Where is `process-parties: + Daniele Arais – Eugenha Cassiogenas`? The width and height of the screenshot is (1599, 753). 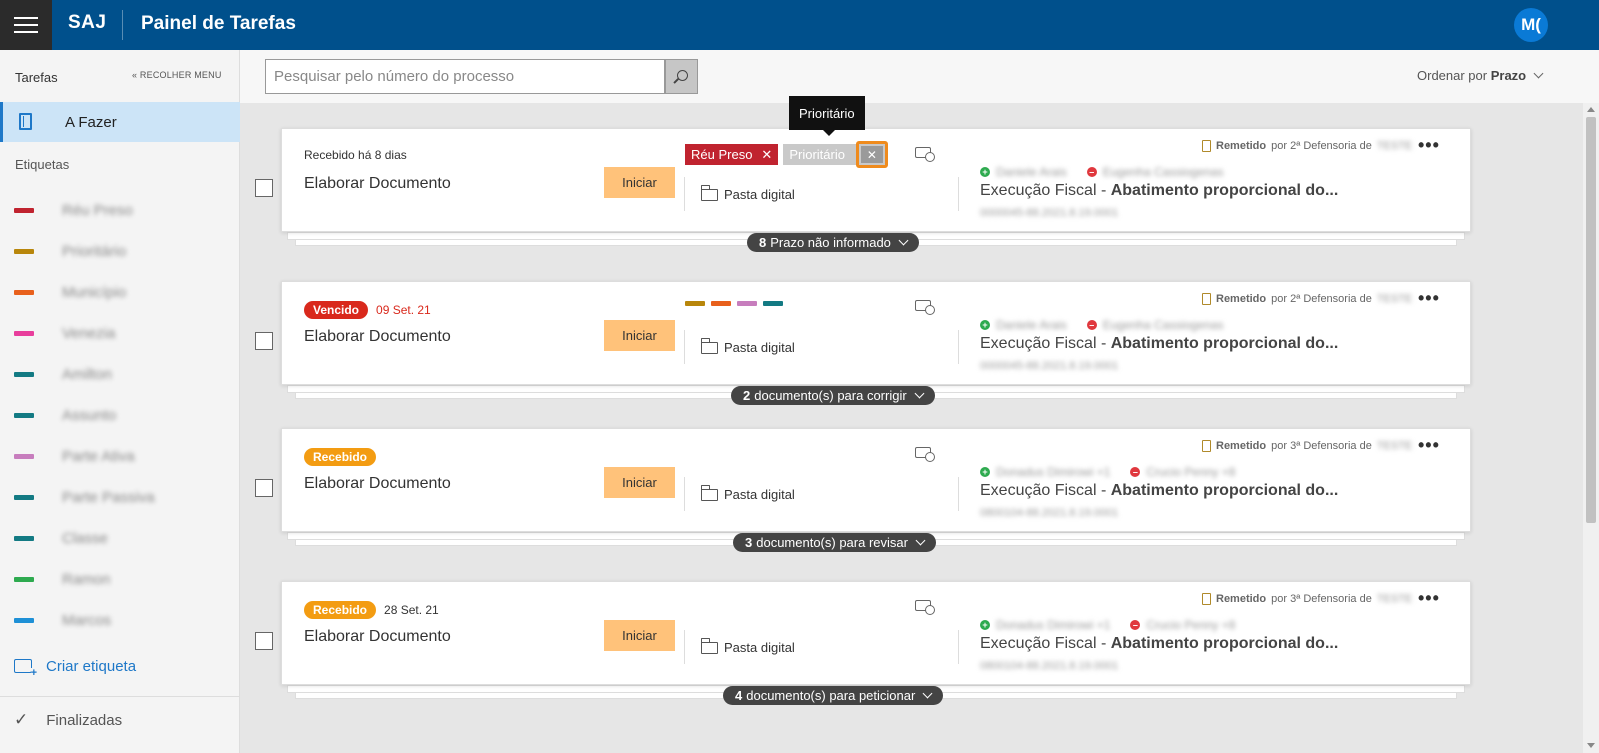
process-parties: + Daniele Arais – Eugenha Cassiogenas is located at coordinates (1101, 172).